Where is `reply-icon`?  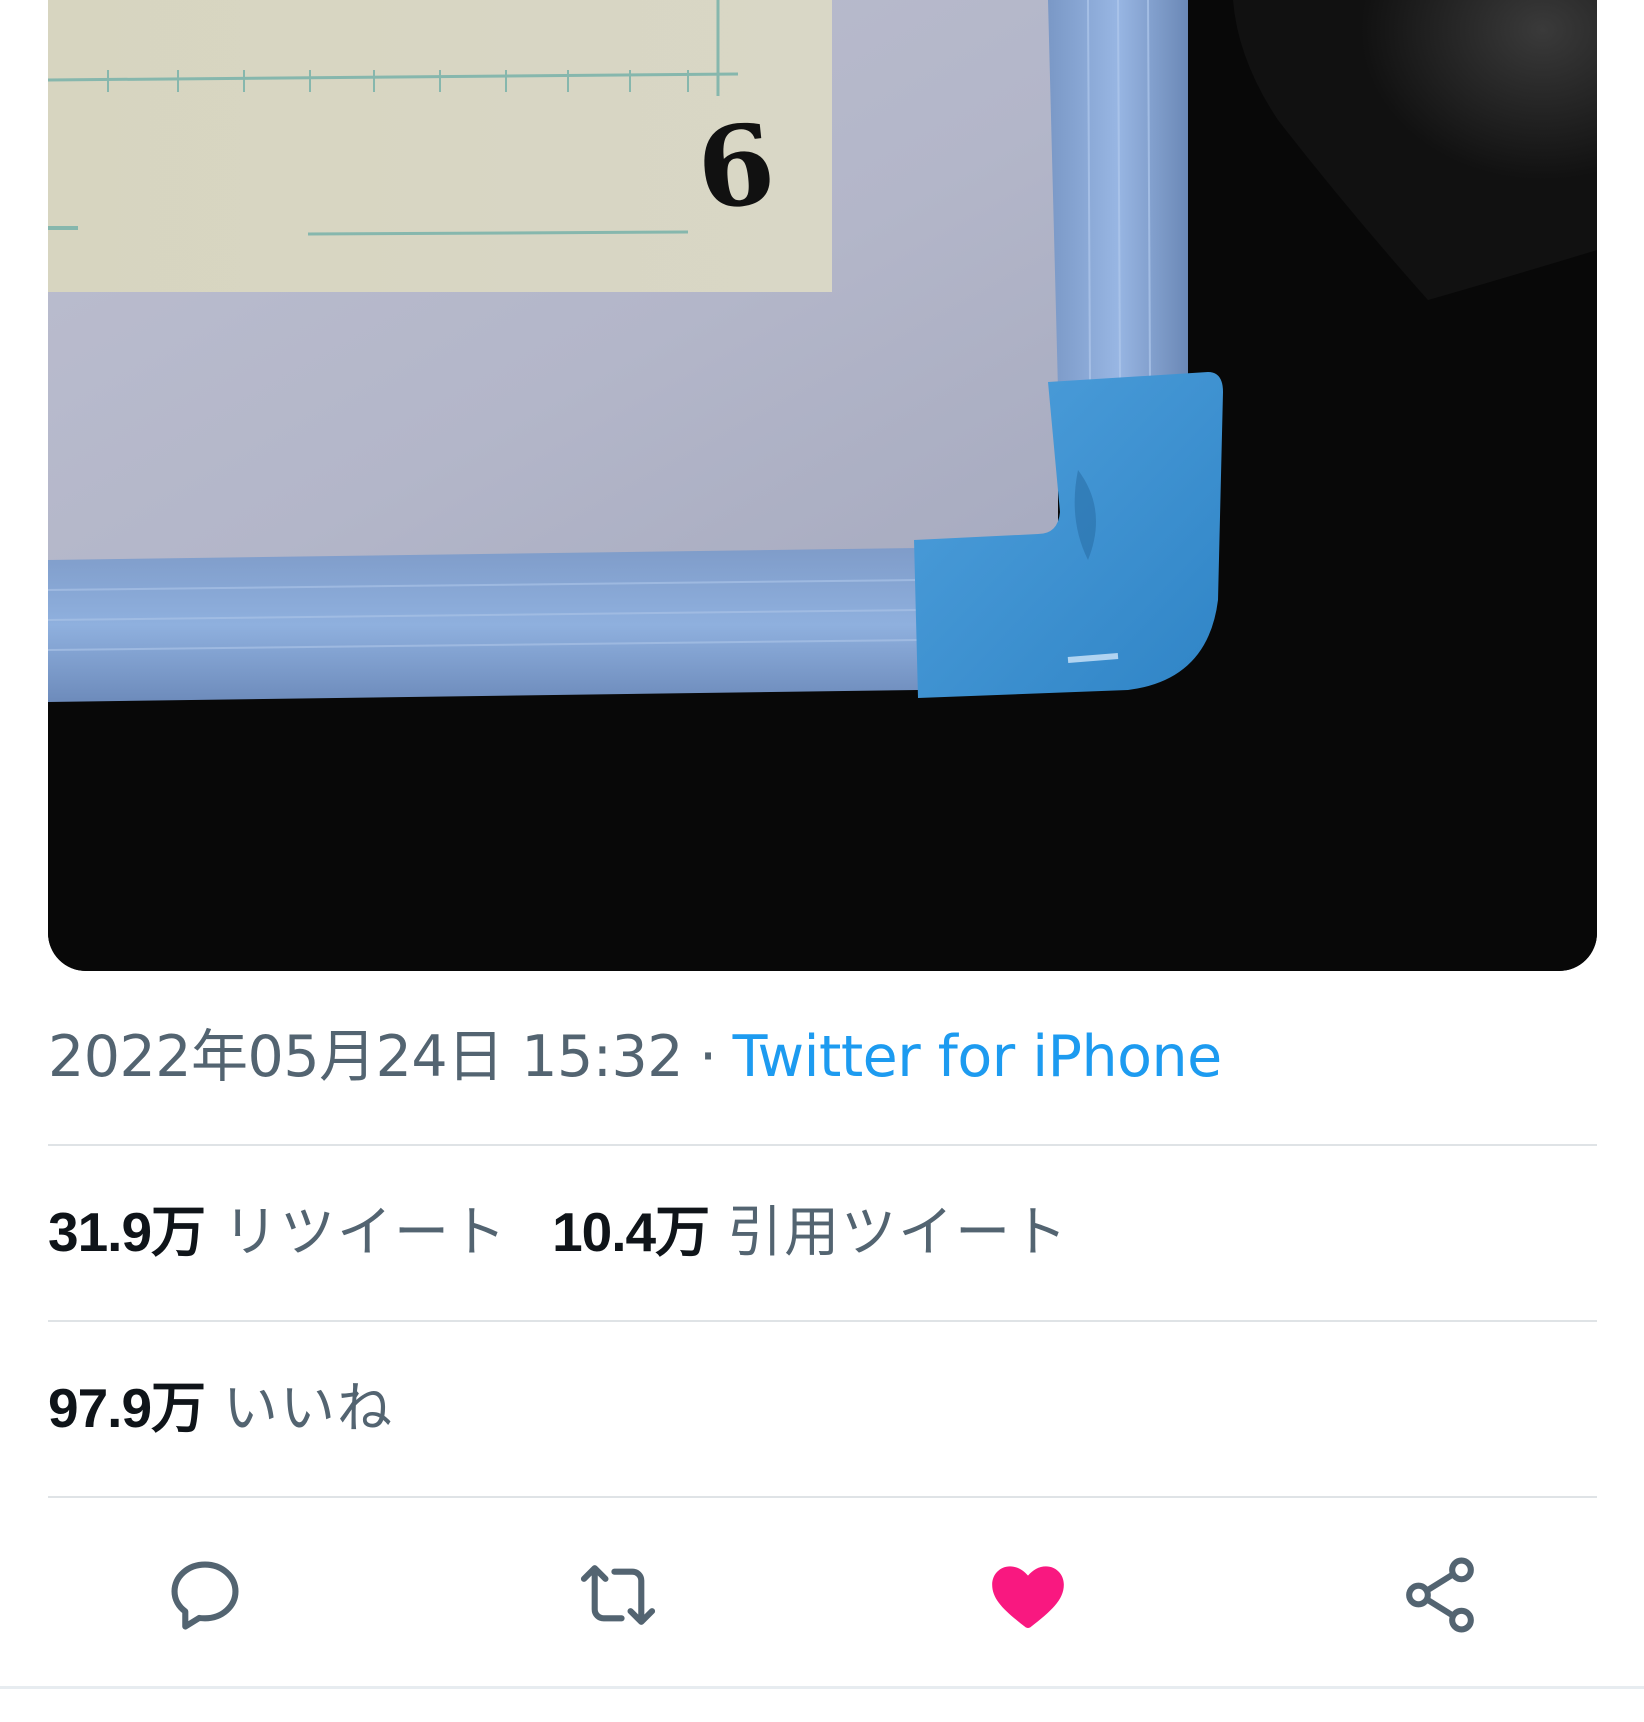 reply-icon is located at coordinates (205, 1595).